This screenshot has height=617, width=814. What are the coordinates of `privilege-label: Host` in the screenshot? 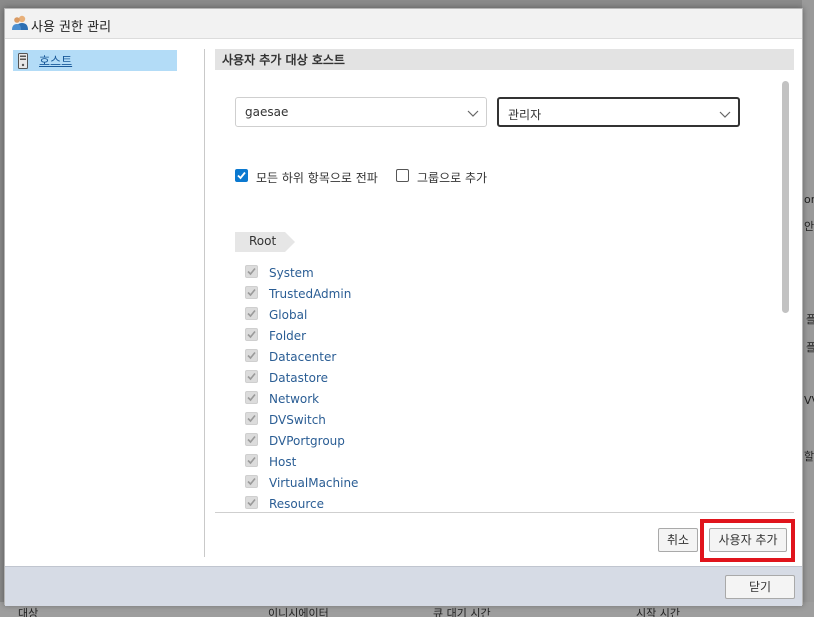 It's located at (283, 462).